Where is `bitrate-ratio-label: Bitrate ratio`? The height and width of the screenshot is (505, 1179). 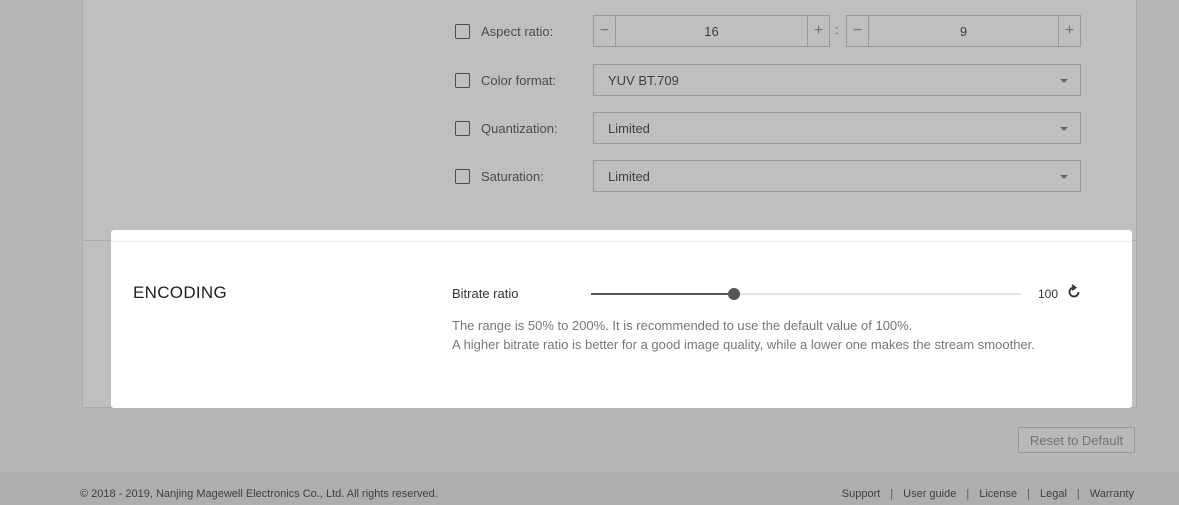 bitrate-ratio-label: Bitrate ratio is located at coordinates (485, 293).